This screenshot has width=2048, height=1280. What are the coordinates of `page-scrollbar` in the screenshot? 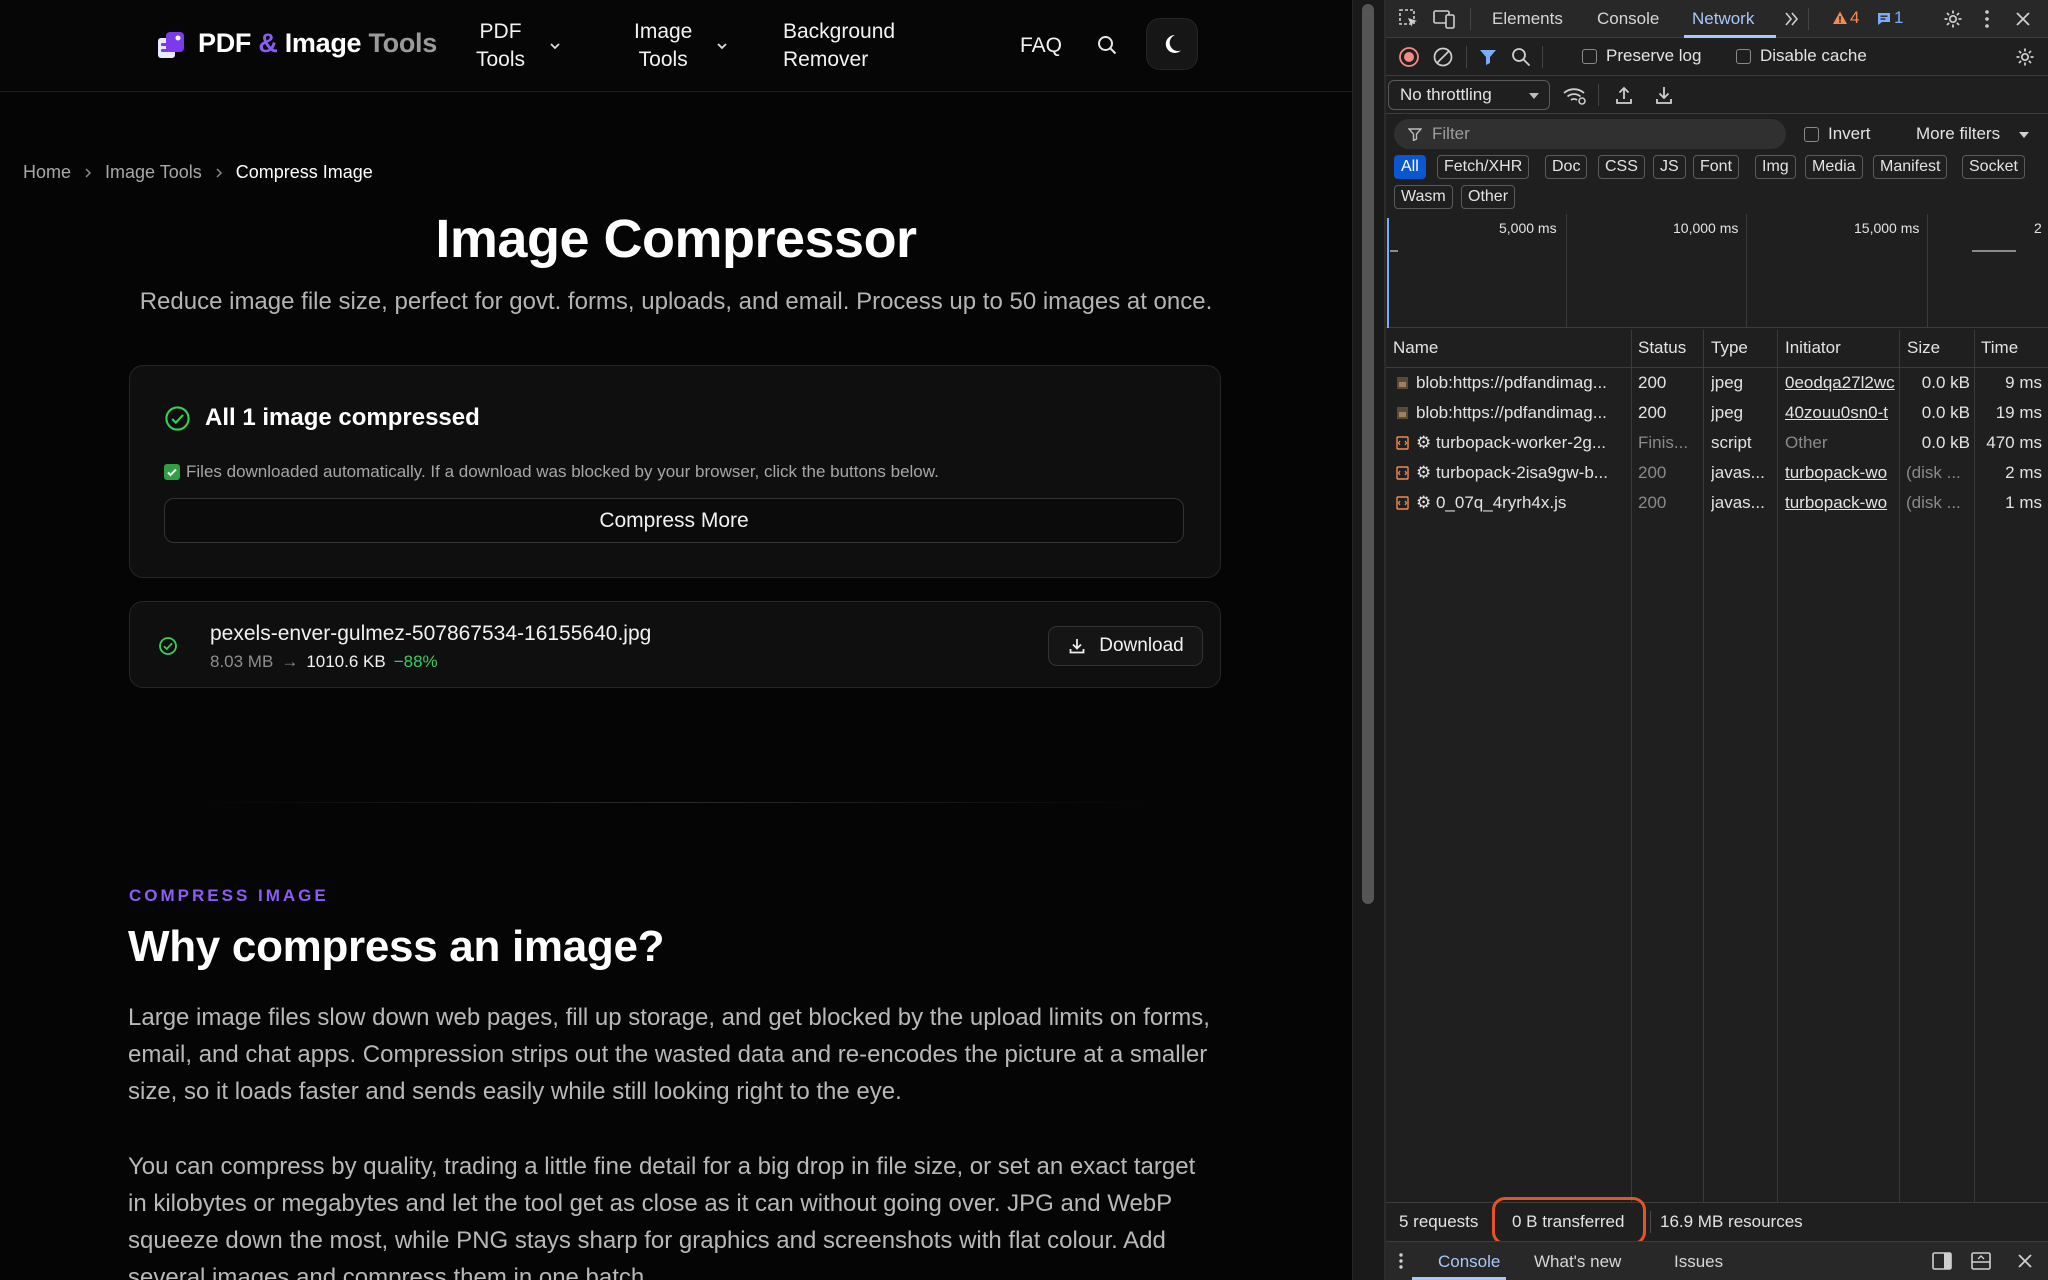 It's located at (1368, 640).